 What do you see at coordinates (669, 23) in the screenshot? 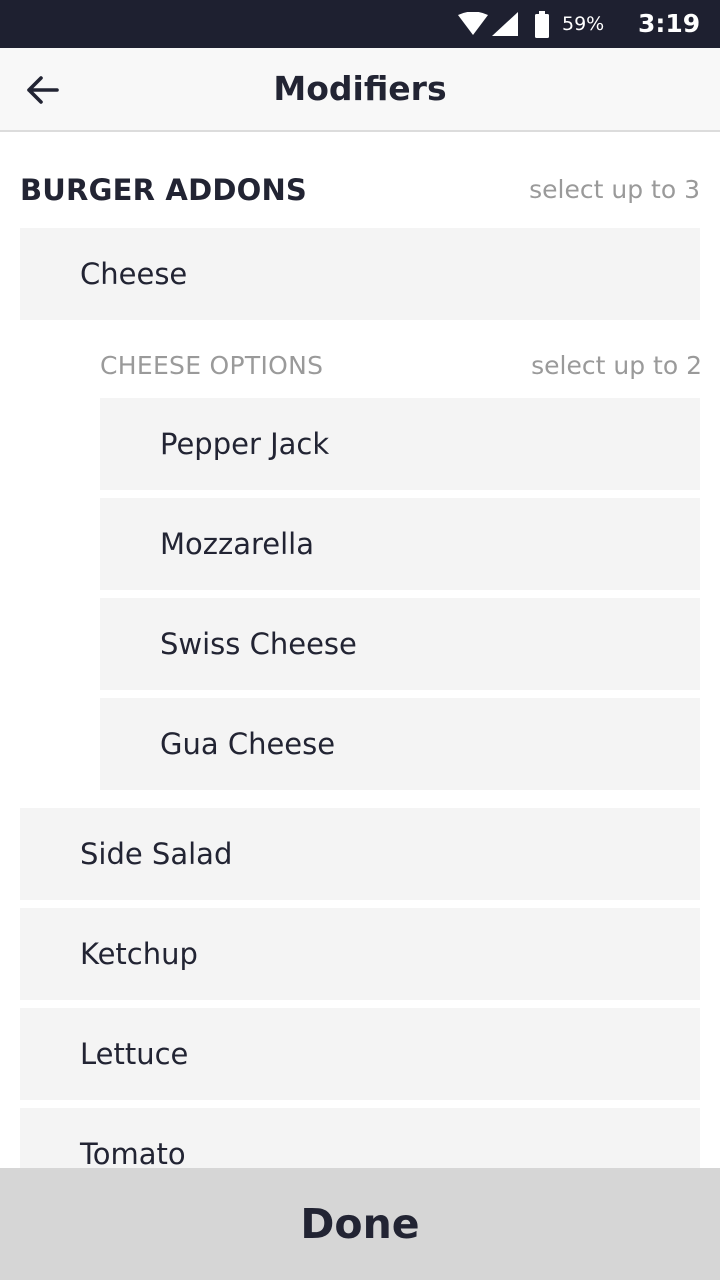
I see `status-clock: 3:19` at bounding box center [669, 23].